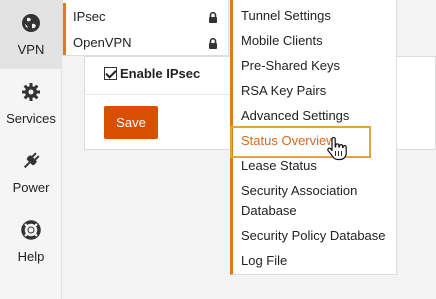  I want to click on menu-item-label-line2: Database, so click(269, 210).